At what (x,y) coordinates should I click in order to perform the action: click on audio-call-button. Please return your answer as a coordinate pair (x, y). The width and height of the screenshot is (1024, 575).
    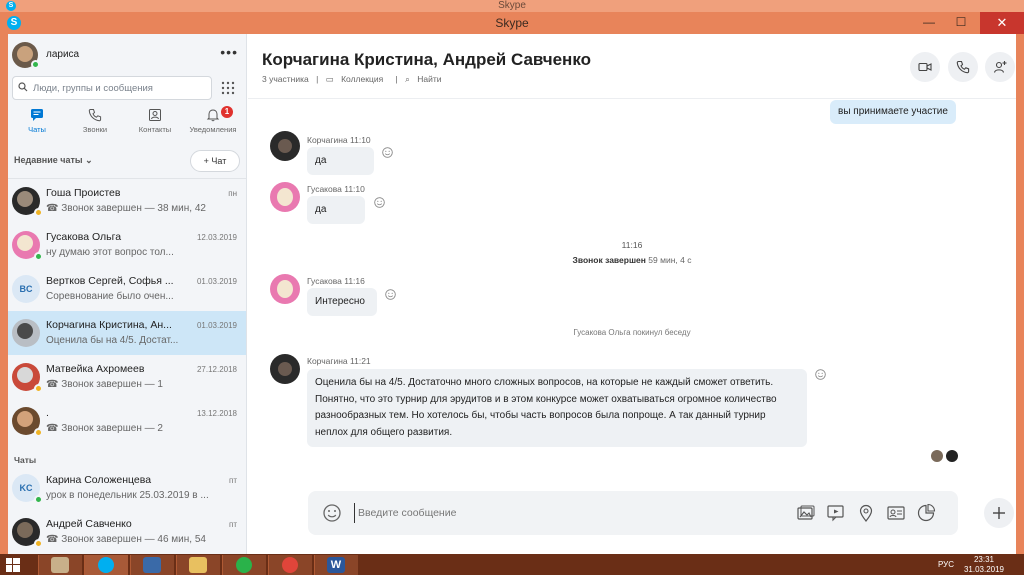
    Looking at the image, I should click on (963, 67).